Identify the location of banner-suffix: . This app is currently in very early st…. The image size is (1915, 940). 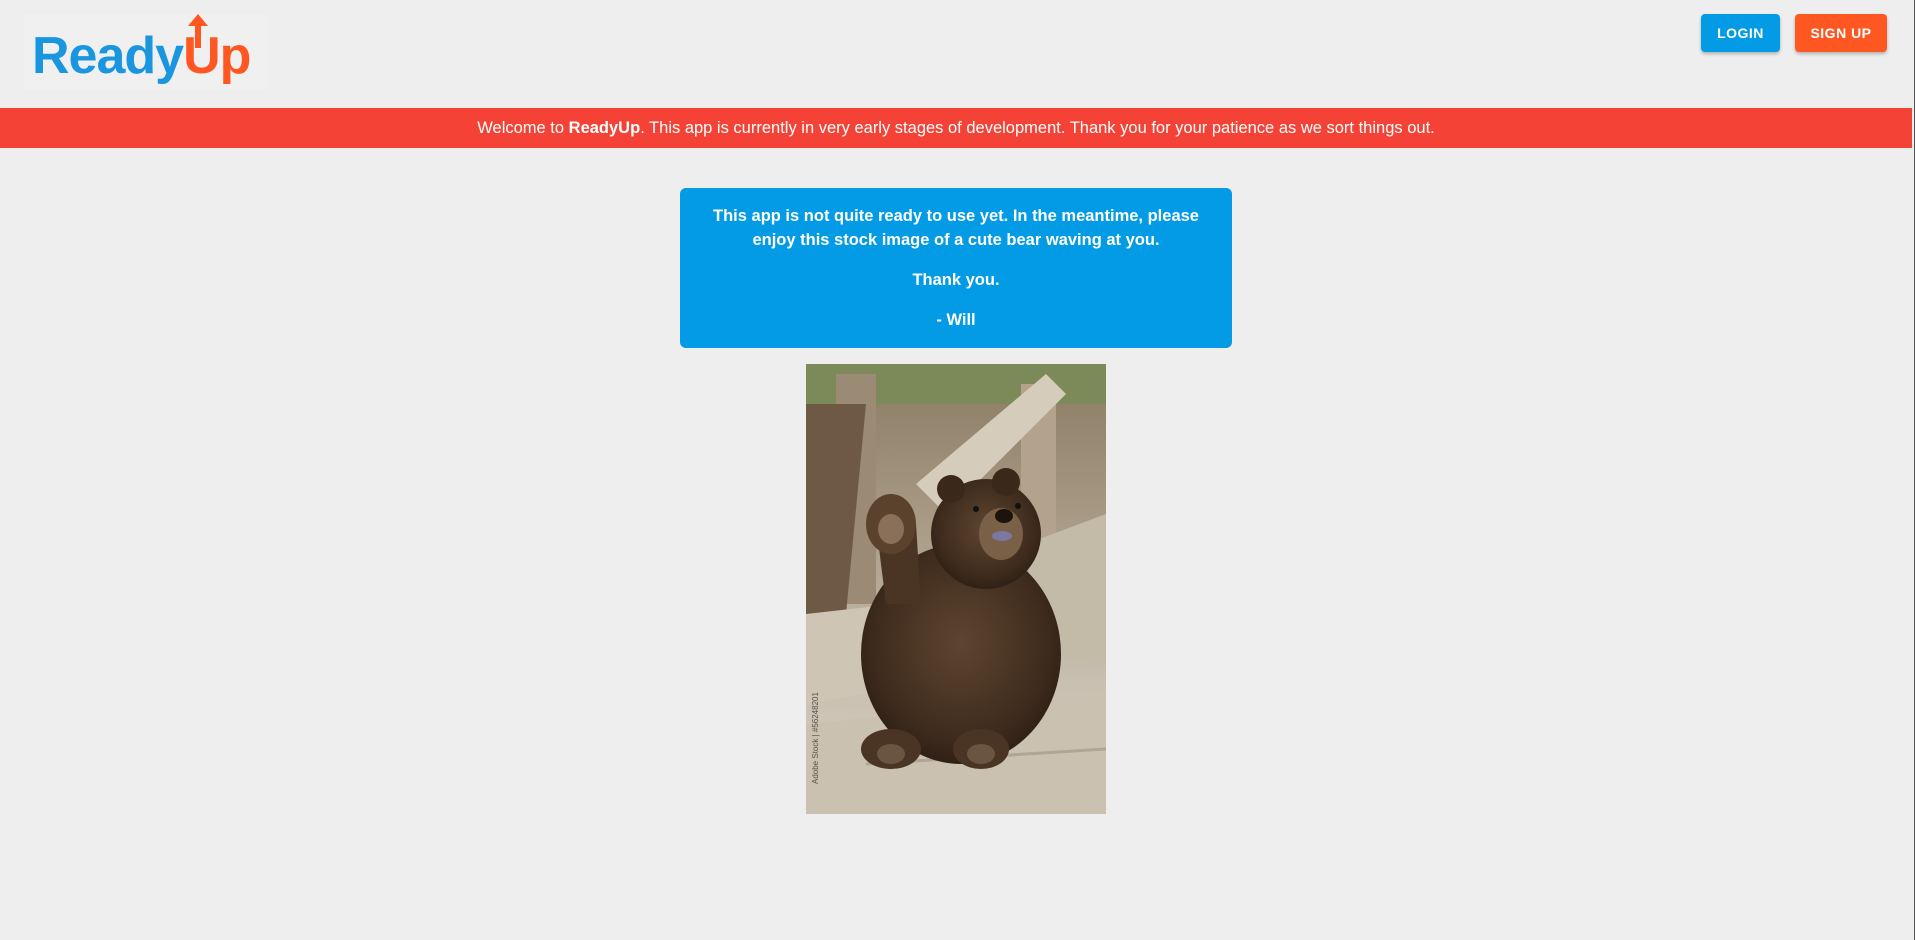
(1037, 127).